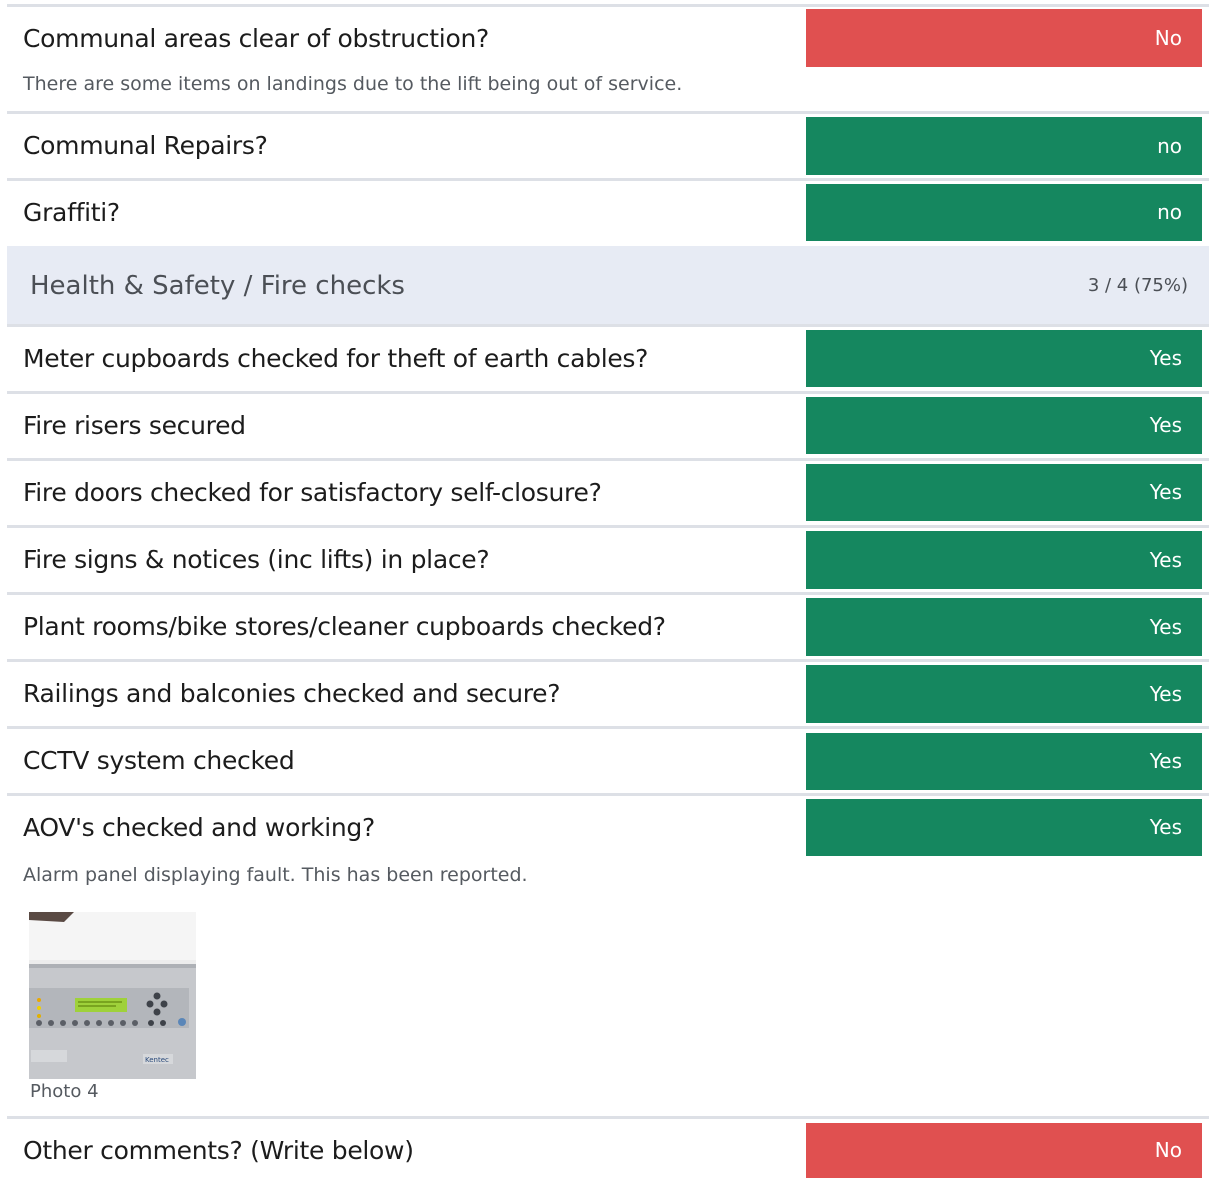 Image resolution: width=1209 pixels, height=1178 pixels. I want to click on question-fire-risers: Fire risers secured, so click(134, 425).